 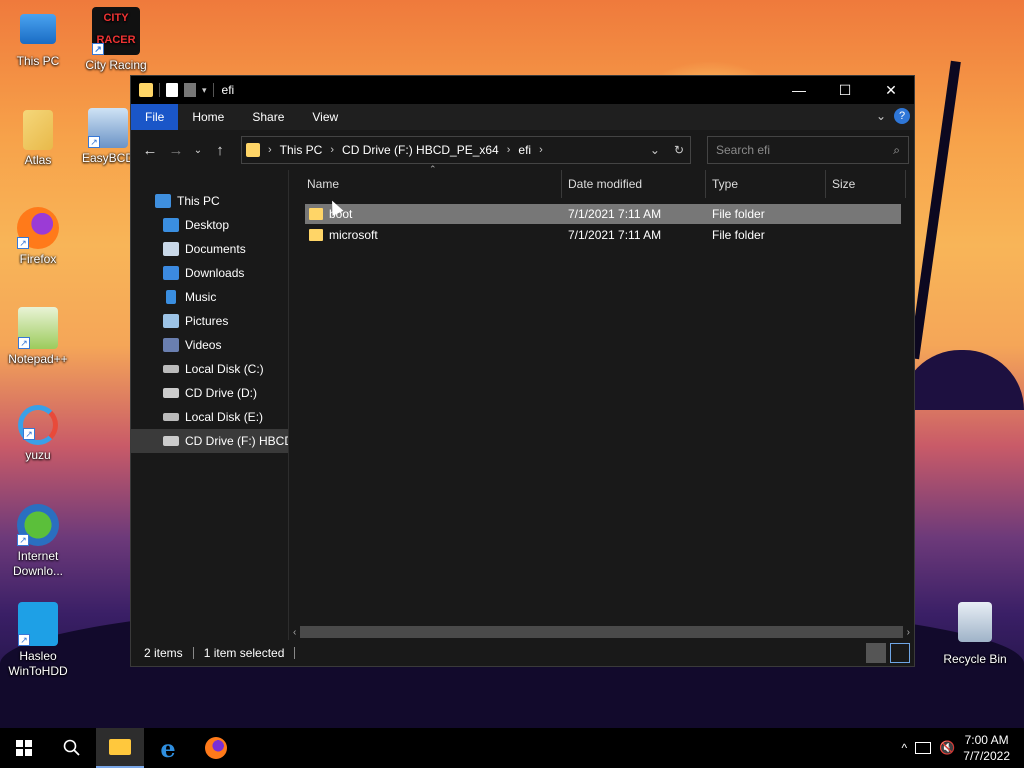 I want to click on wintohdd-icon: ↗, so click(x=38, y=624).